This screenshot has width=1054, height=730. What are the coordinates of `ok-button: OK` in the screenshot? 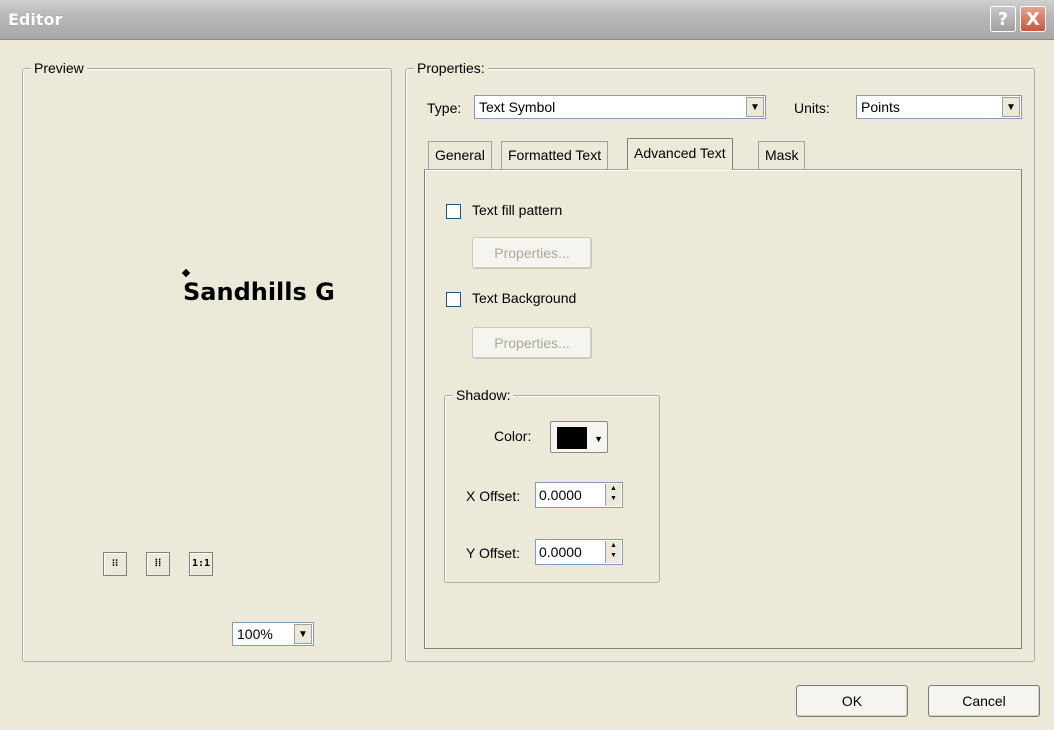 It's located at (852, 701).